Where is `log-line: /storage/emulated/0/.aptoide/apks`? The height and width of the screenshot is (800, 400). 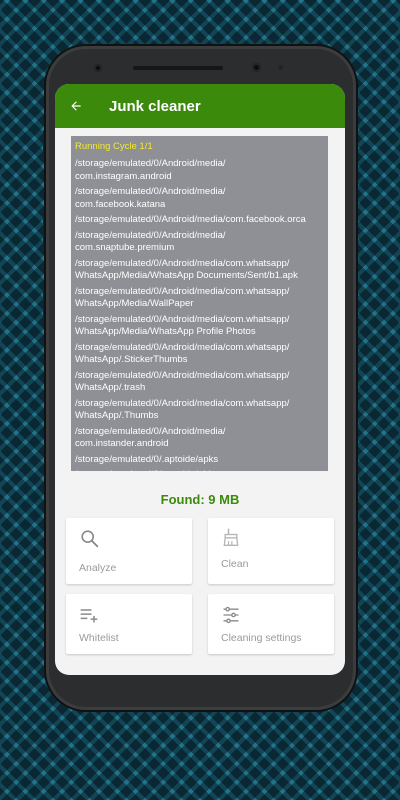 log-line: /storage/emulated/0/.aptoide/apks is located at coordinates (147, 459).